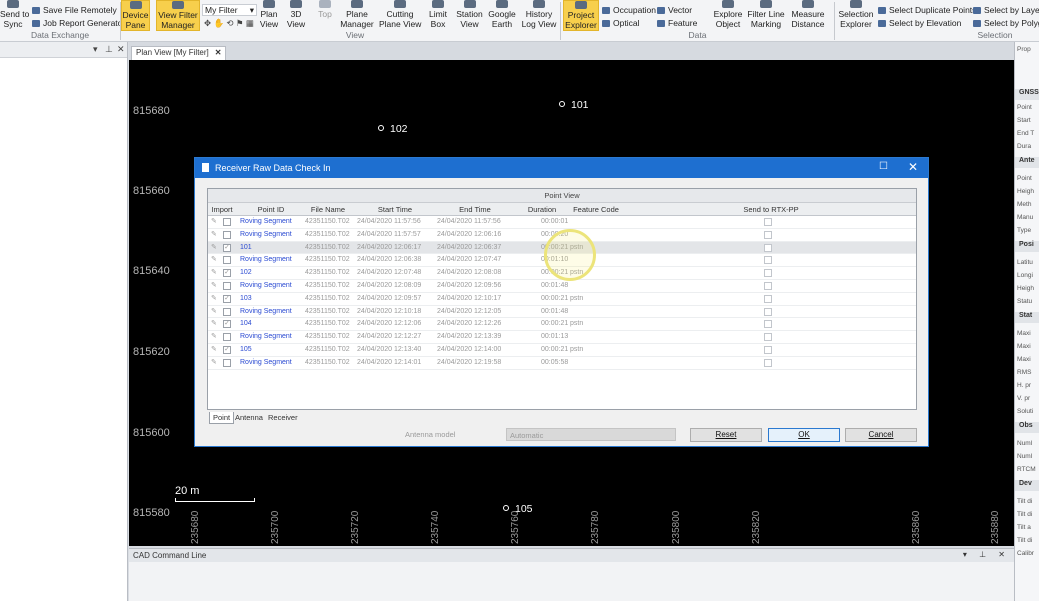  What do you see at coordinates (581, 15) in the screenshot?
I see `project-explorer-button: Project Explorer` at bounding box center [581, 15].